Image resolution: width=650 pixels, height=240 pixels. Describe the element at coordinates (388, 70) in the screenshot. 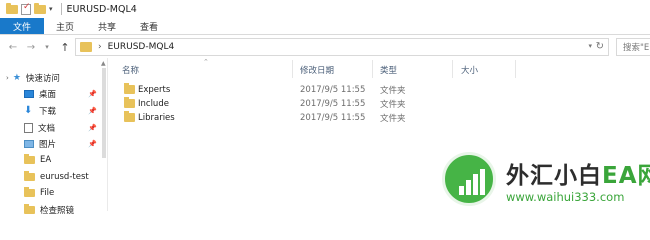

I see `column-header-type: 类型` at that location.